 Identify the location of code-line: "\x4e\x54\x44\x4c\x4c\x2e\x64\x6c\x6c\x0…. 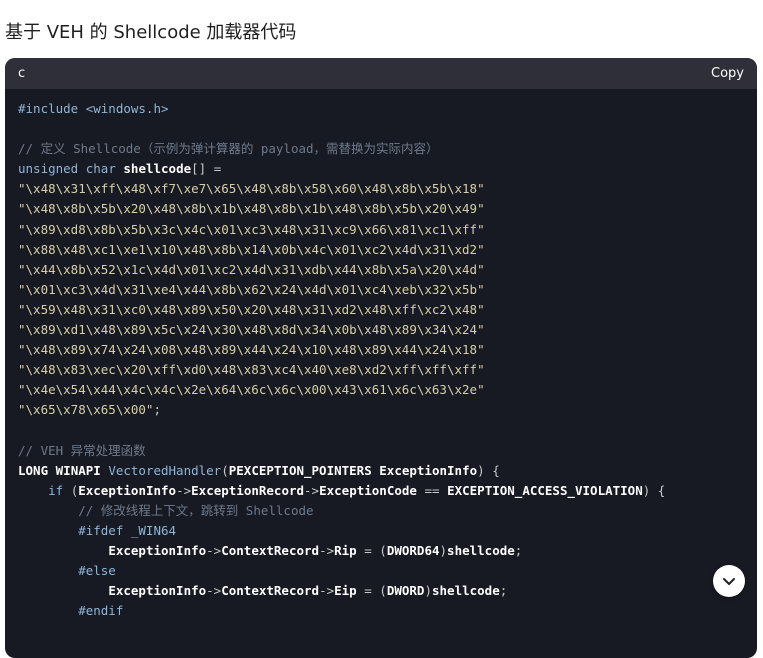
(251, 390).